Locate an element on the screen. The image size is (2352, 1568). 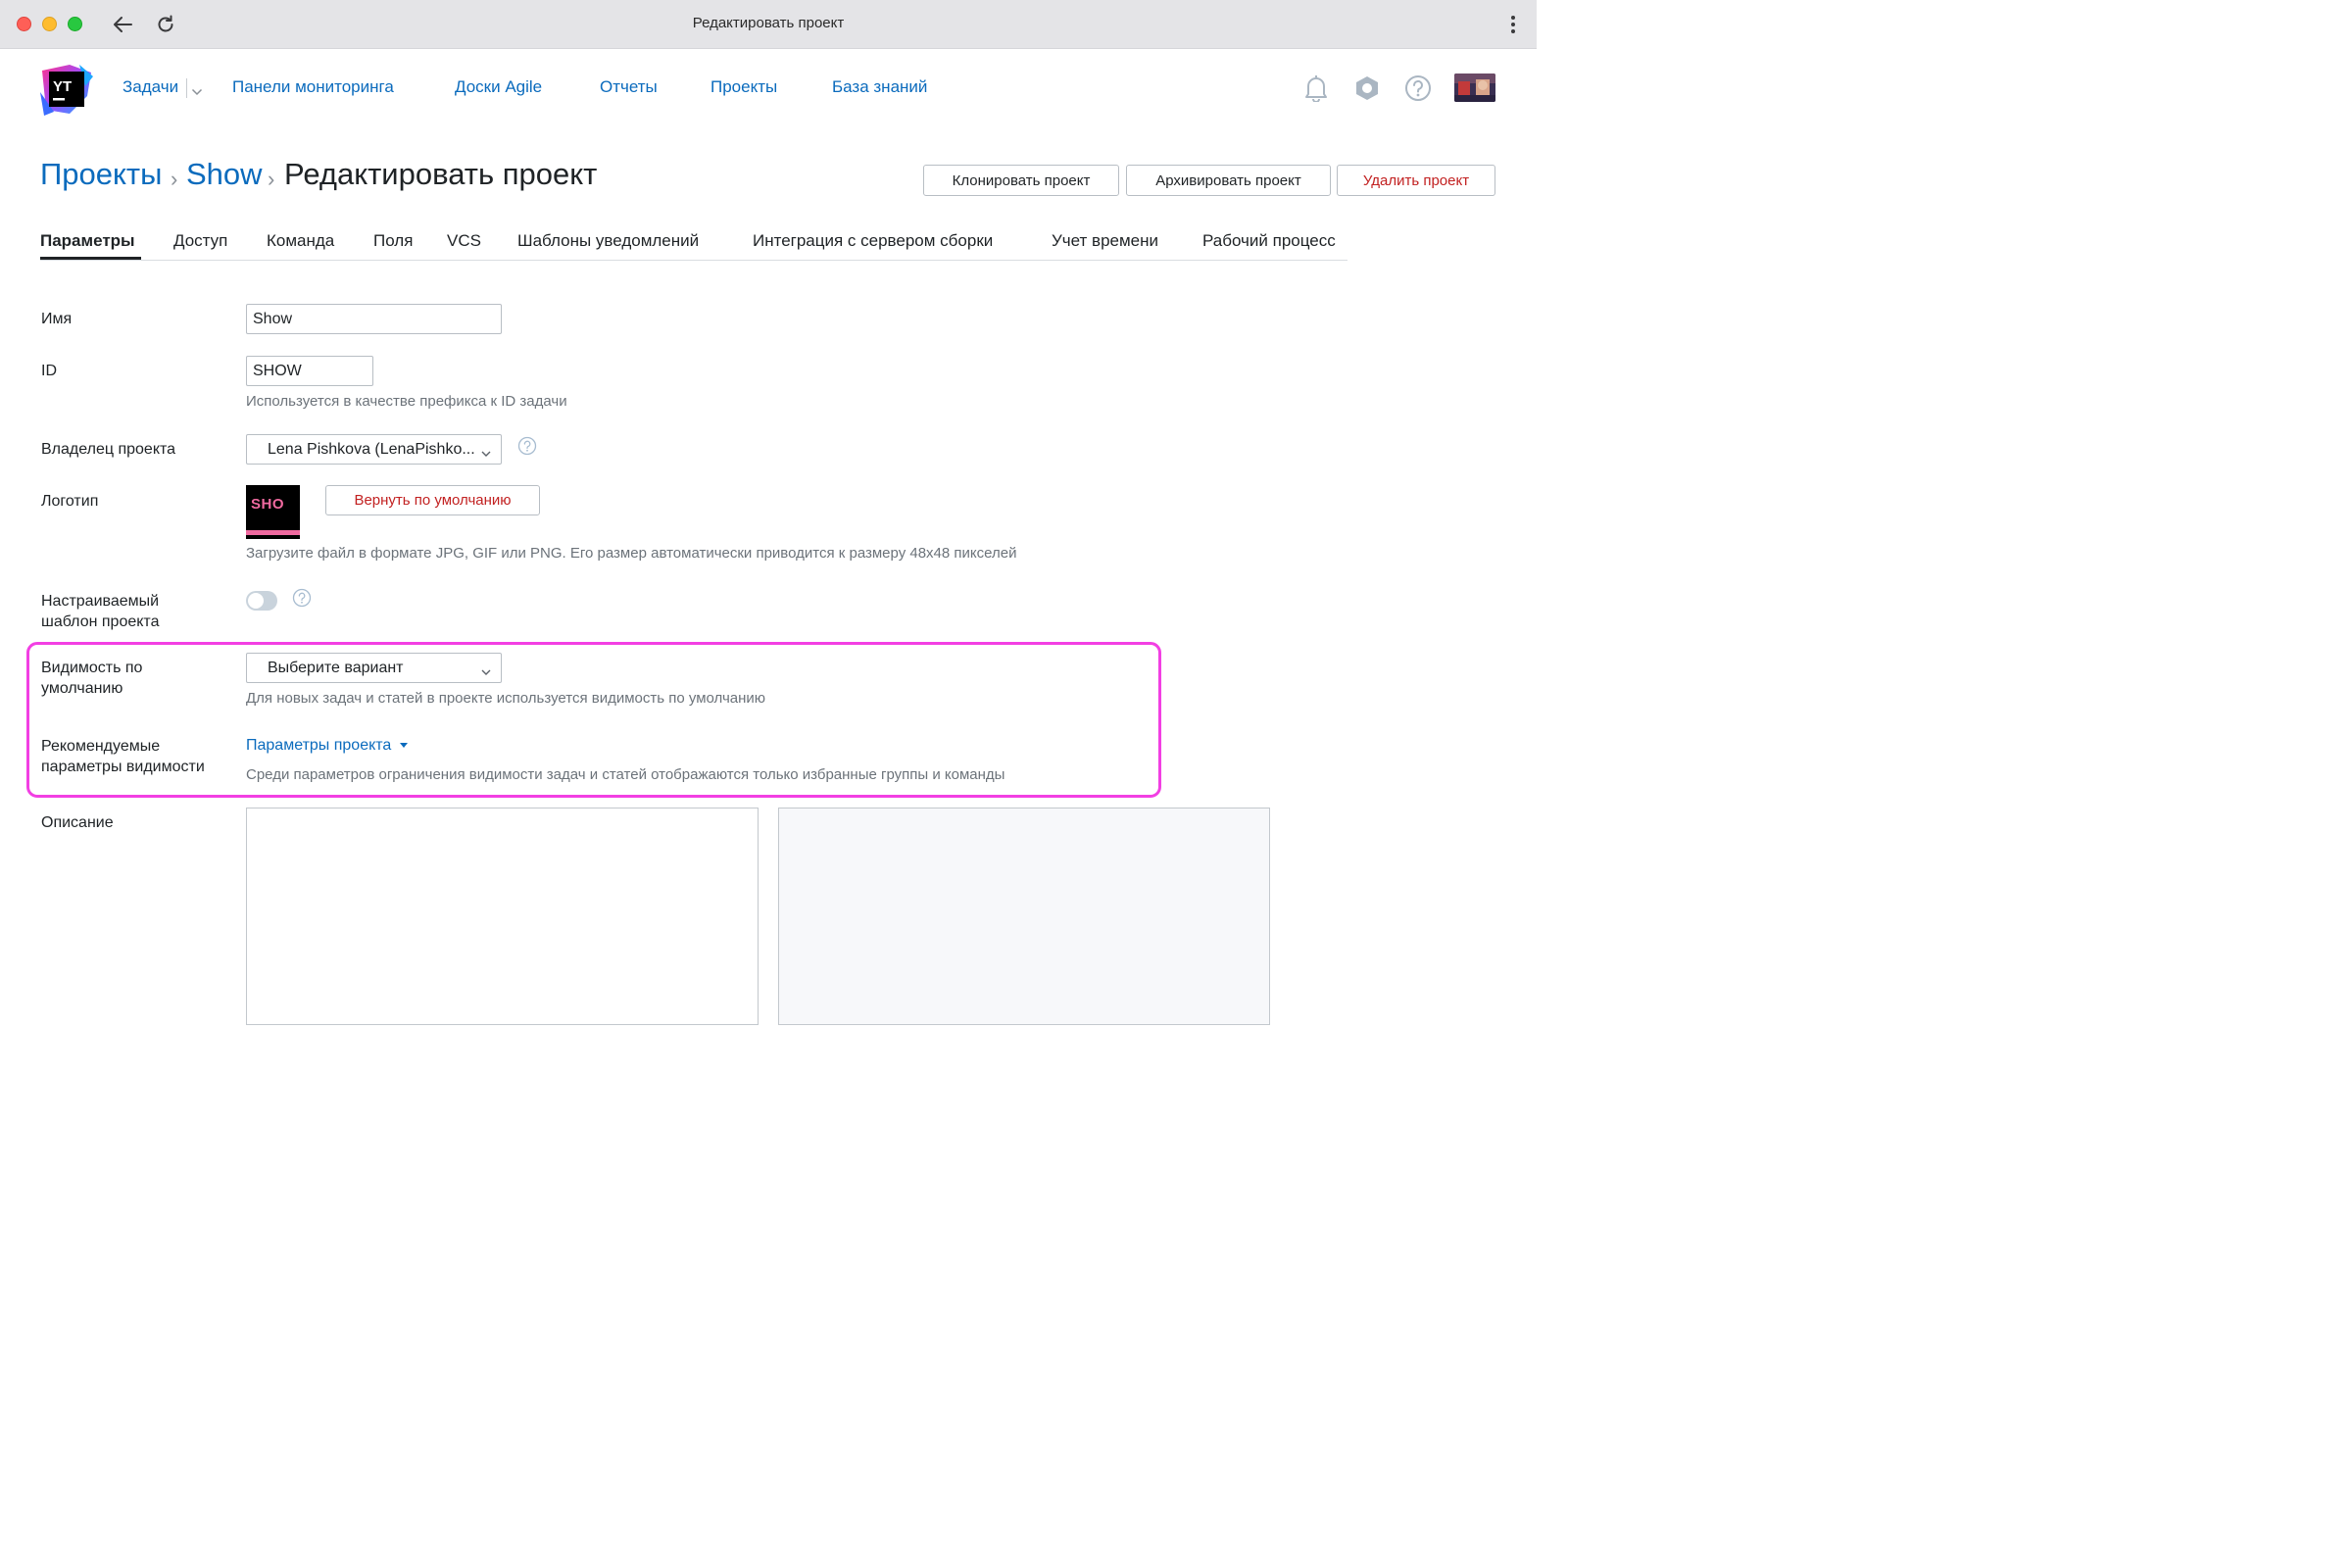
recommended-label-line1: Рекомендуемые is located at coordinates (101, 746).